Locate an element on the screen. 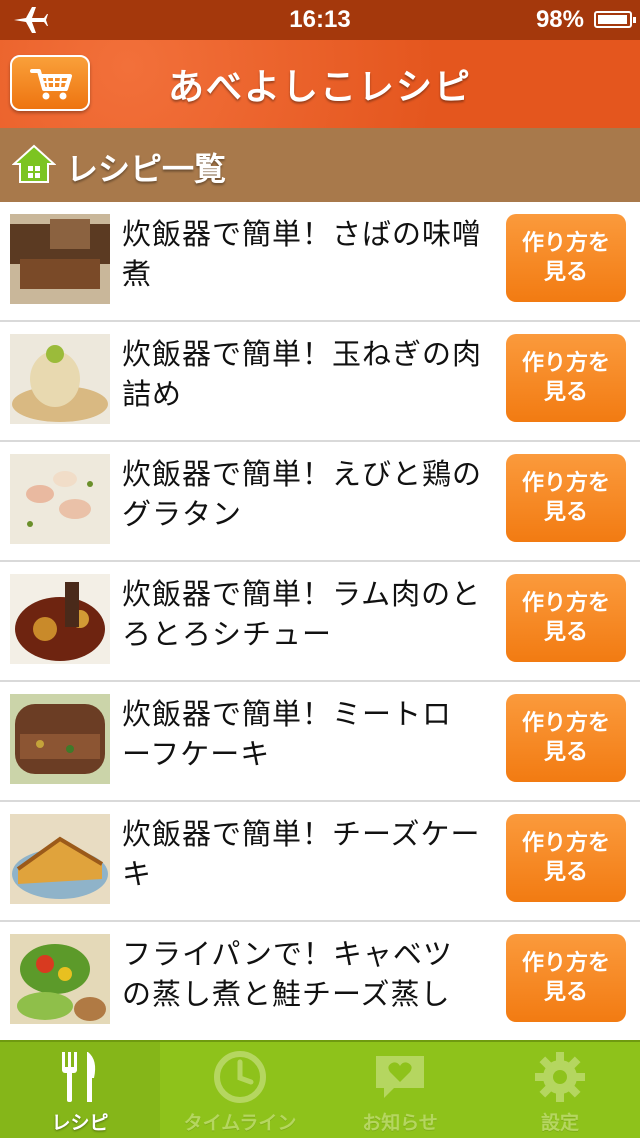 This screenshot has height=1138, width=640. tab-news: お知らせ is located at coordinates (400, 1090).